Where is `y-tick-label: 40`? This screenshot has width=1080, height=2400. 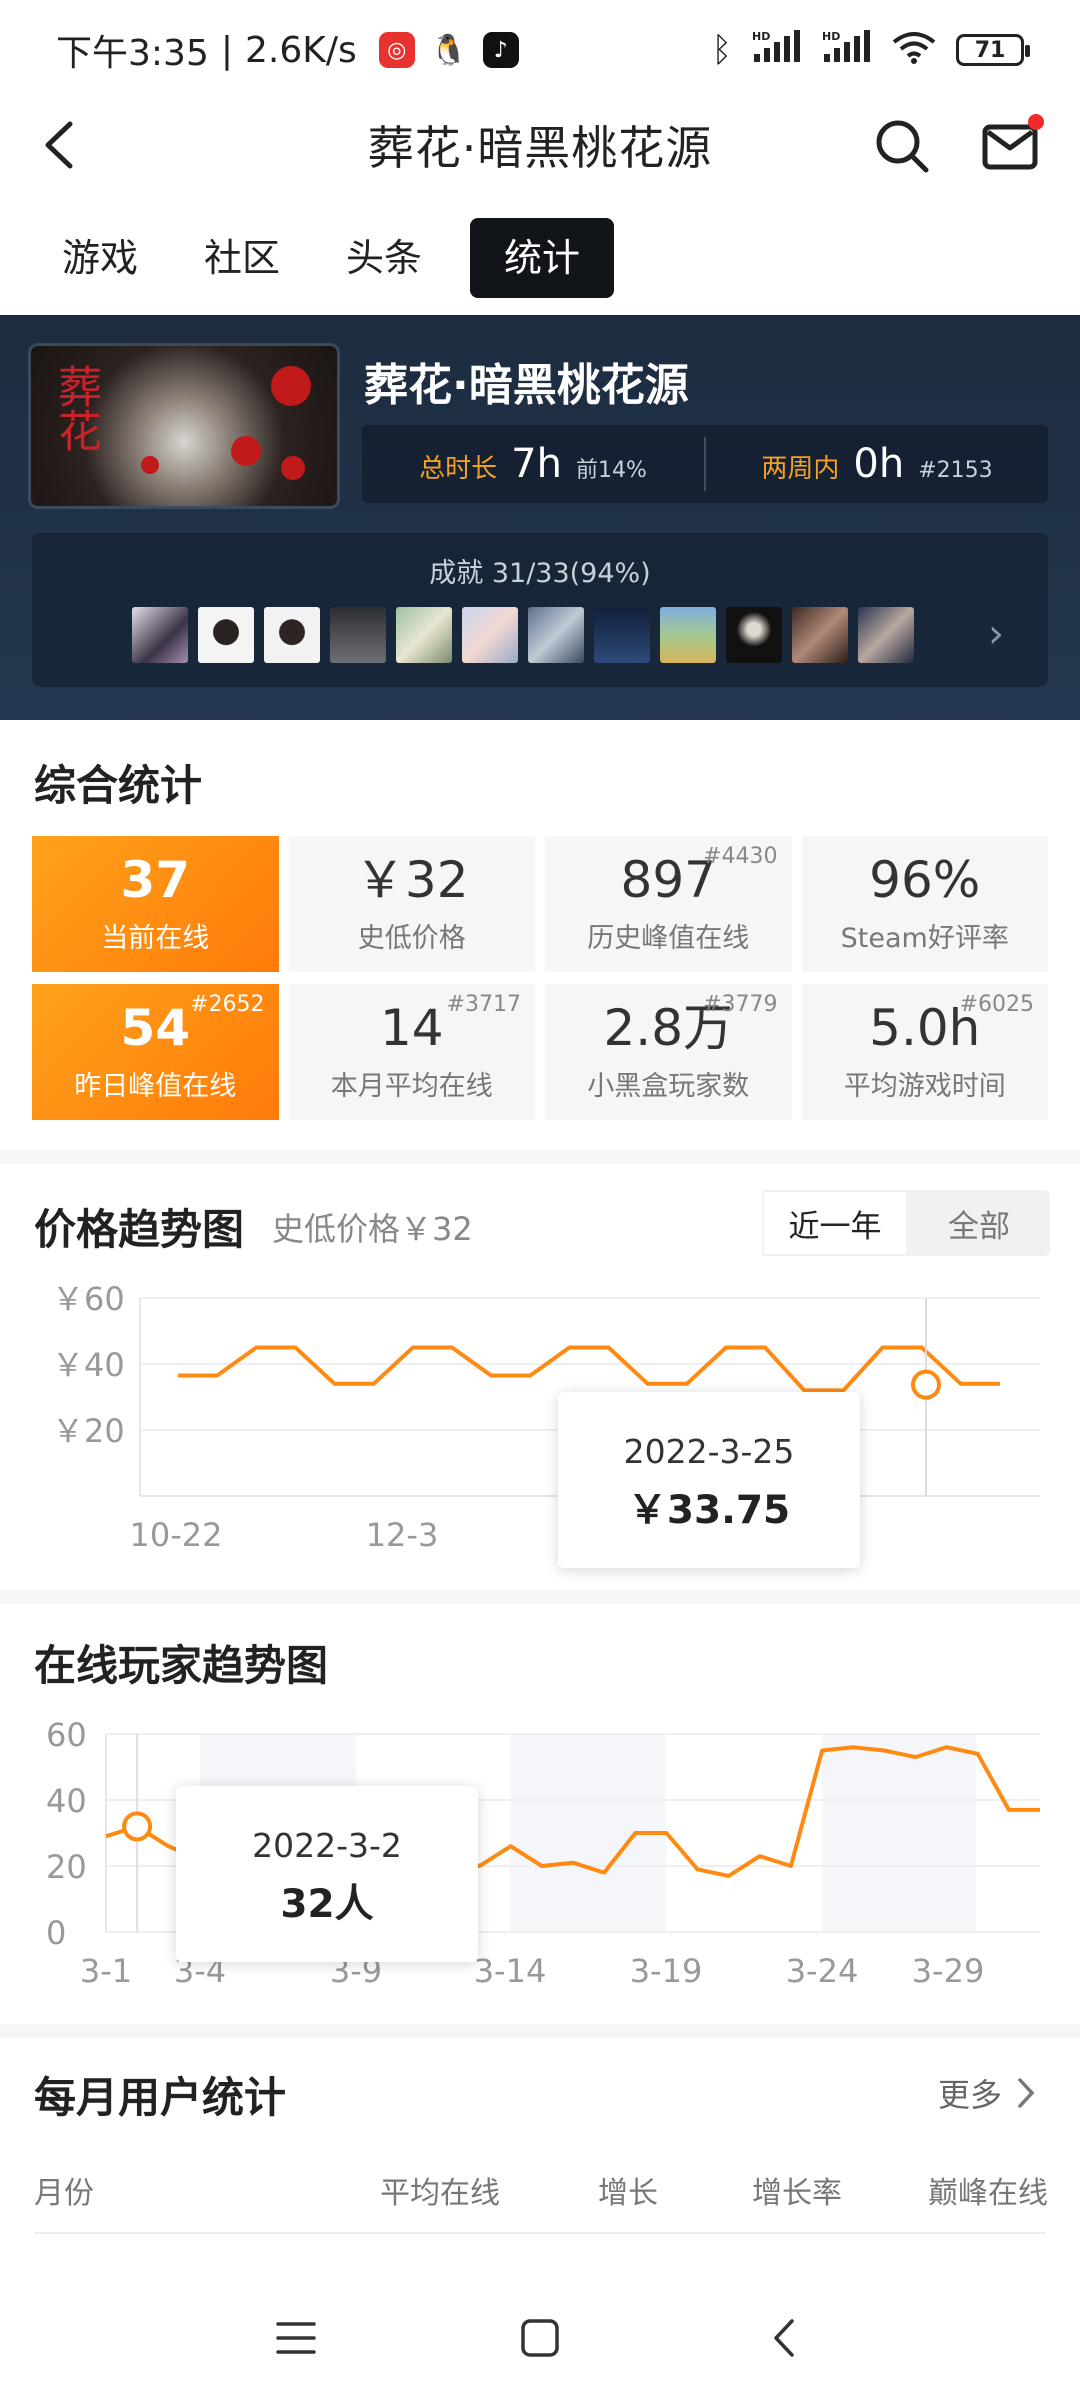 y-tick-label: 40 is located at coordinates (66, 1801).